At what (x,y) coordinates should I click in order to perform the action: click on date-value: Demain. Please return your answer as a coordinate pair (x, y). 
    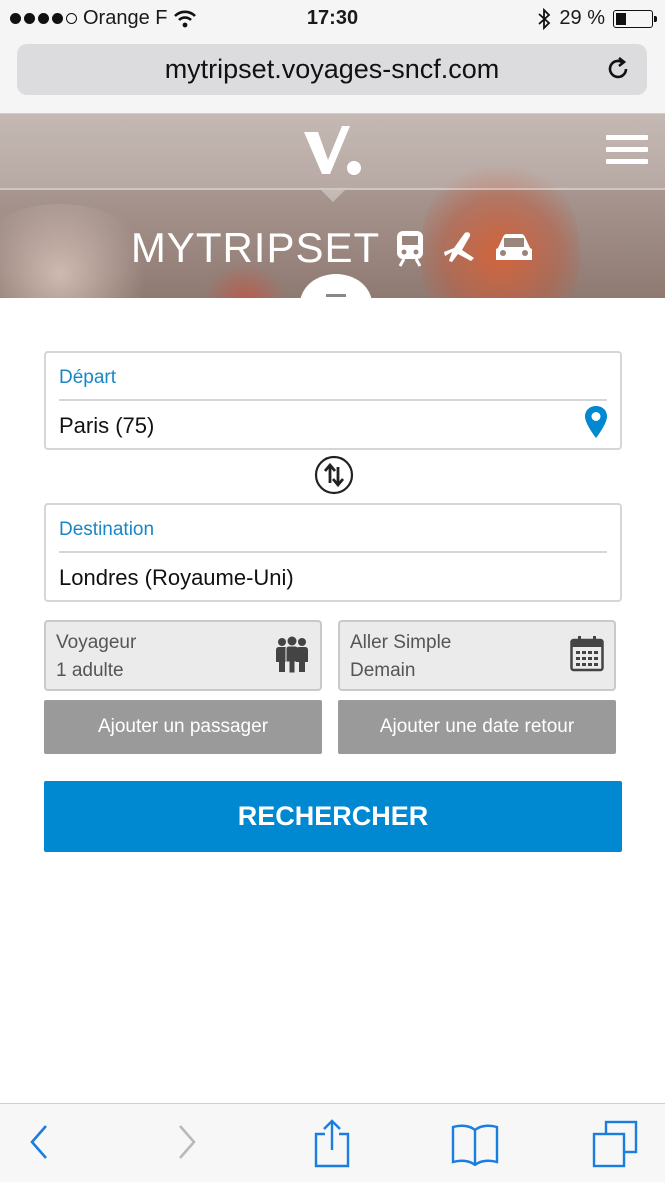
    Looking at the image, I should click on (383, 670).